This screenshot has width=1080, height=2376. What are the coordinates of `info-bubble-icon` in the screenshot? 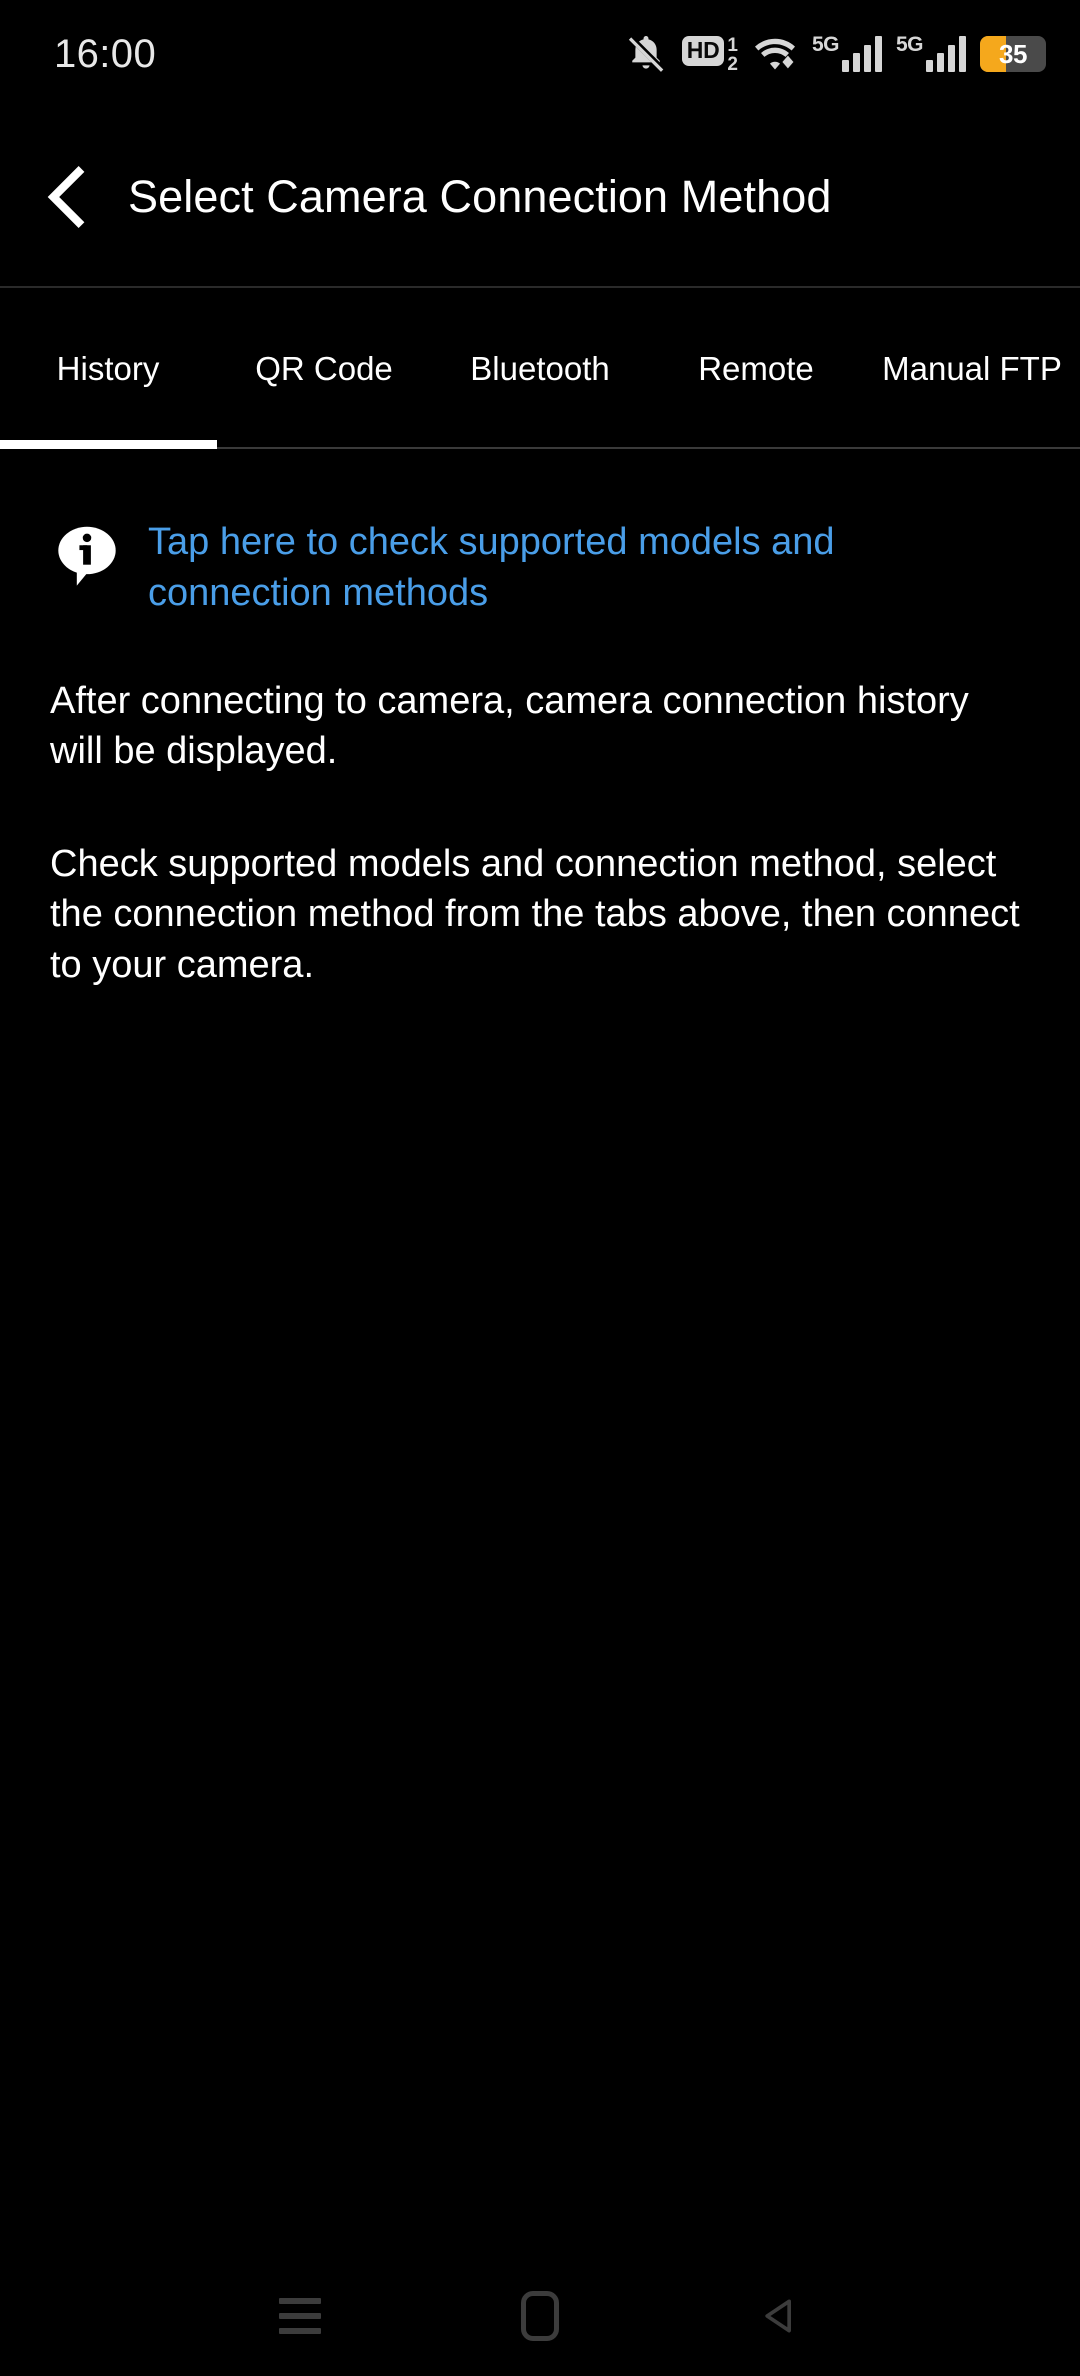 It's located at (87, 556).